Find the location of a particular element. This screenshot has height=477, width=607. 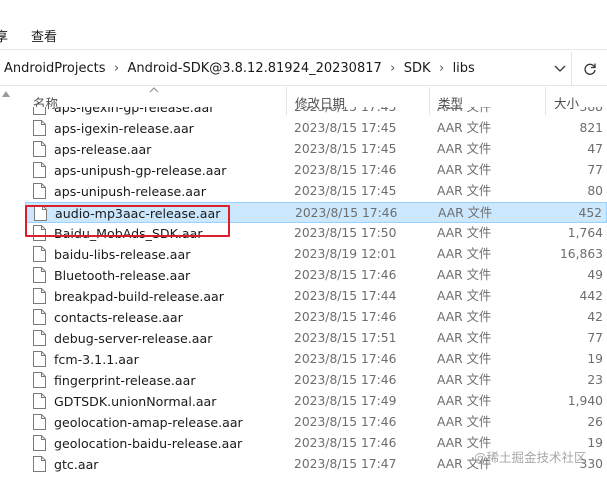

table-row: fcm-3.1.1.aar 2023/8/15 17:46 AAR 文件 19 is located at coordinates (316, 359).